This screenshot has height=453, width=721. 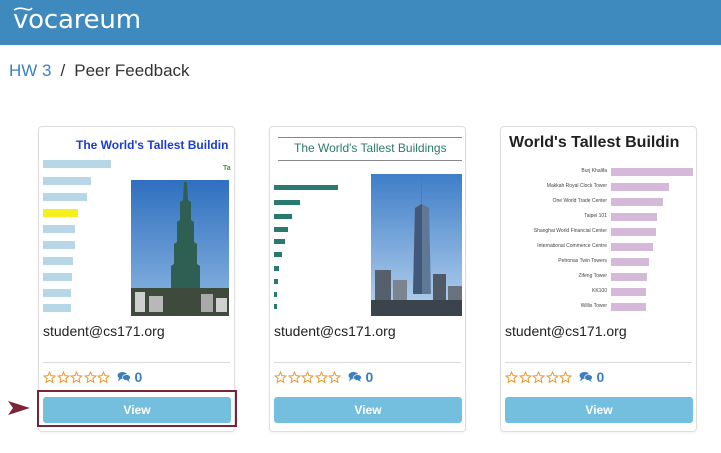 I want to click on thumbnail-label: One World Trade Center, so click(x=579, y=201).